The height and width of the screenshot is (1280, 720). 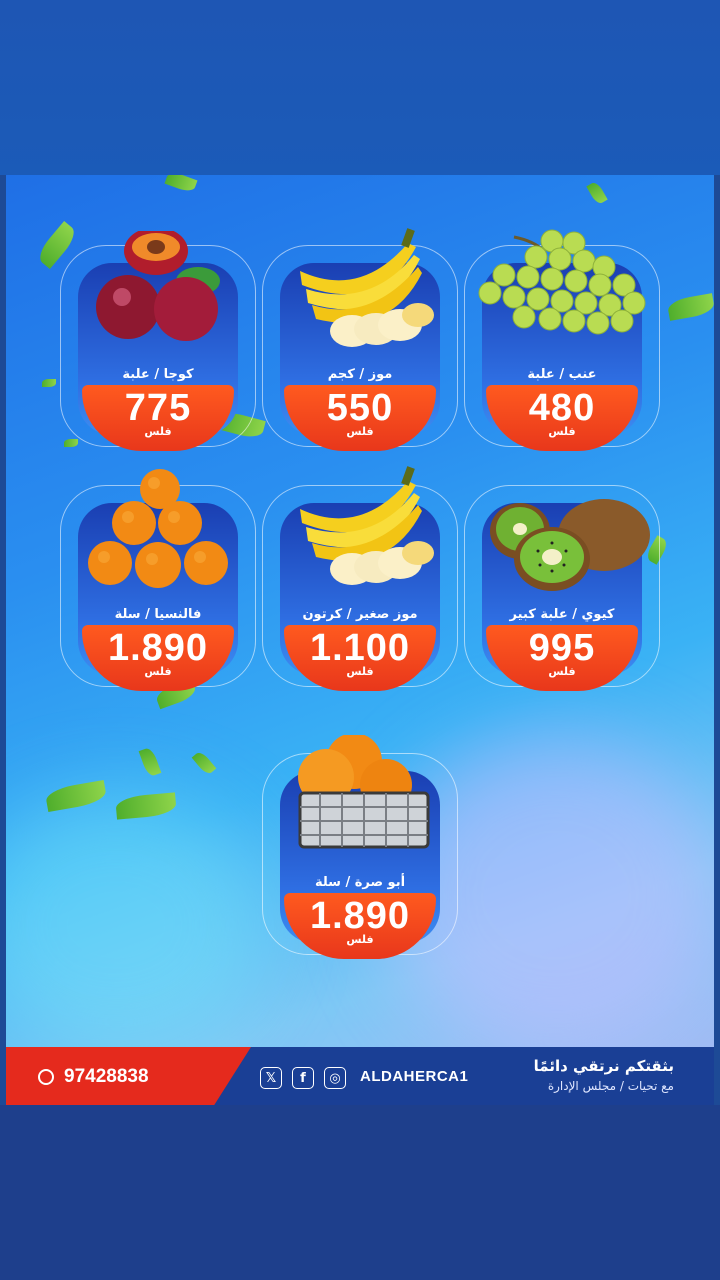 I want to click on top-background, so click(x=360, y=87).